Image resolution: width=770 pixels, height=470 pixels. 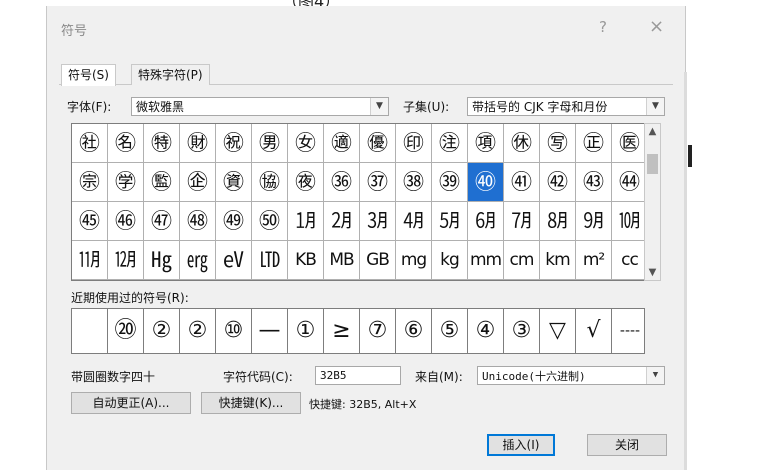 What do you see at coordinates (558, 182) in the screenshot?
I see `symbol-cell: ㊷` at bounding box center [558, 182].